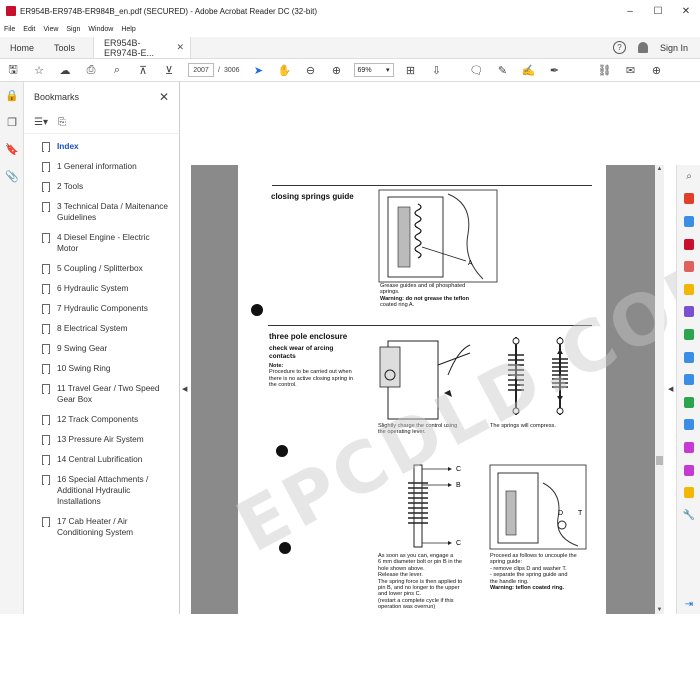 This screenshot has height=700, width=700. What do you see at coordinates (642, 47) in the screenshot?
I see `notifications-icon` at bounding box center [642, 47].